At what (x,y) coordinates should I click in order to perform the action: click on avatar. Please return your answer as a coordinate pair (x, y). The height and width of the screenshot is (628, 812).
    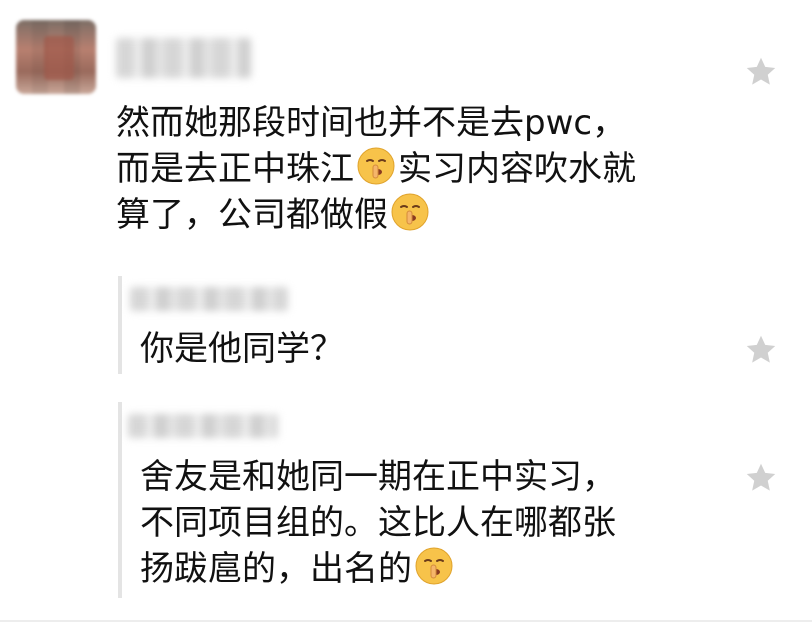
    Looking at the image, I should click on (56, 57).